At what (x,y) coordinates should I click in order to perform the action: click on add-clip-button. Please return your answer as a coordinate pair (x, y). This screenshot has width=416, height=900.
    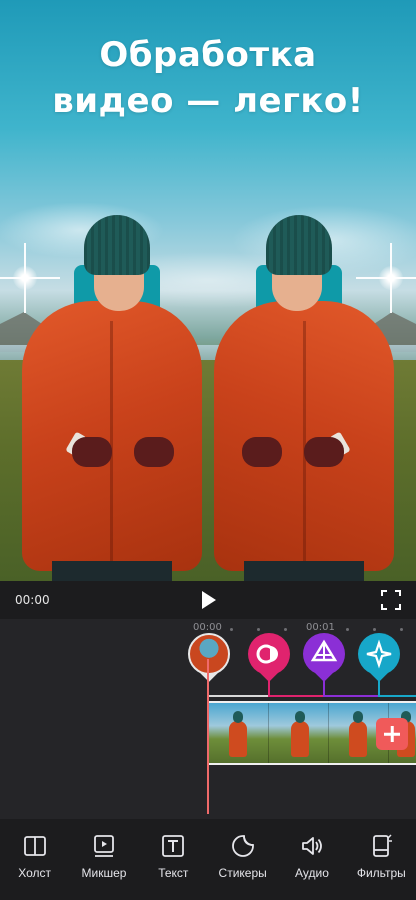
    Looking at the image, I should click on (392, 734).